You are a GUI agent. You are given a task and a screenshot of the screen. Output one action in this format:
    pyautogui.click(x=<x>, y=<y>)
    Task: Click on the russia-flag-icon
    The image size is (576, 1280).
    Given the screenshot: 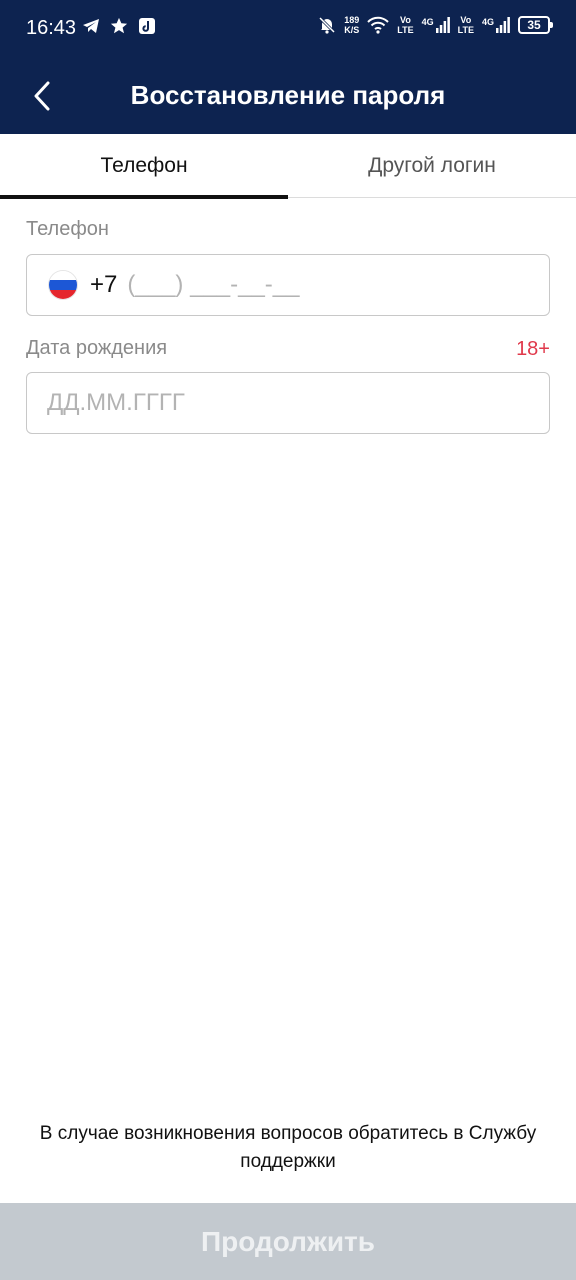 What is the action you would take?
    pyautogui.click(x=63, y=285)
    